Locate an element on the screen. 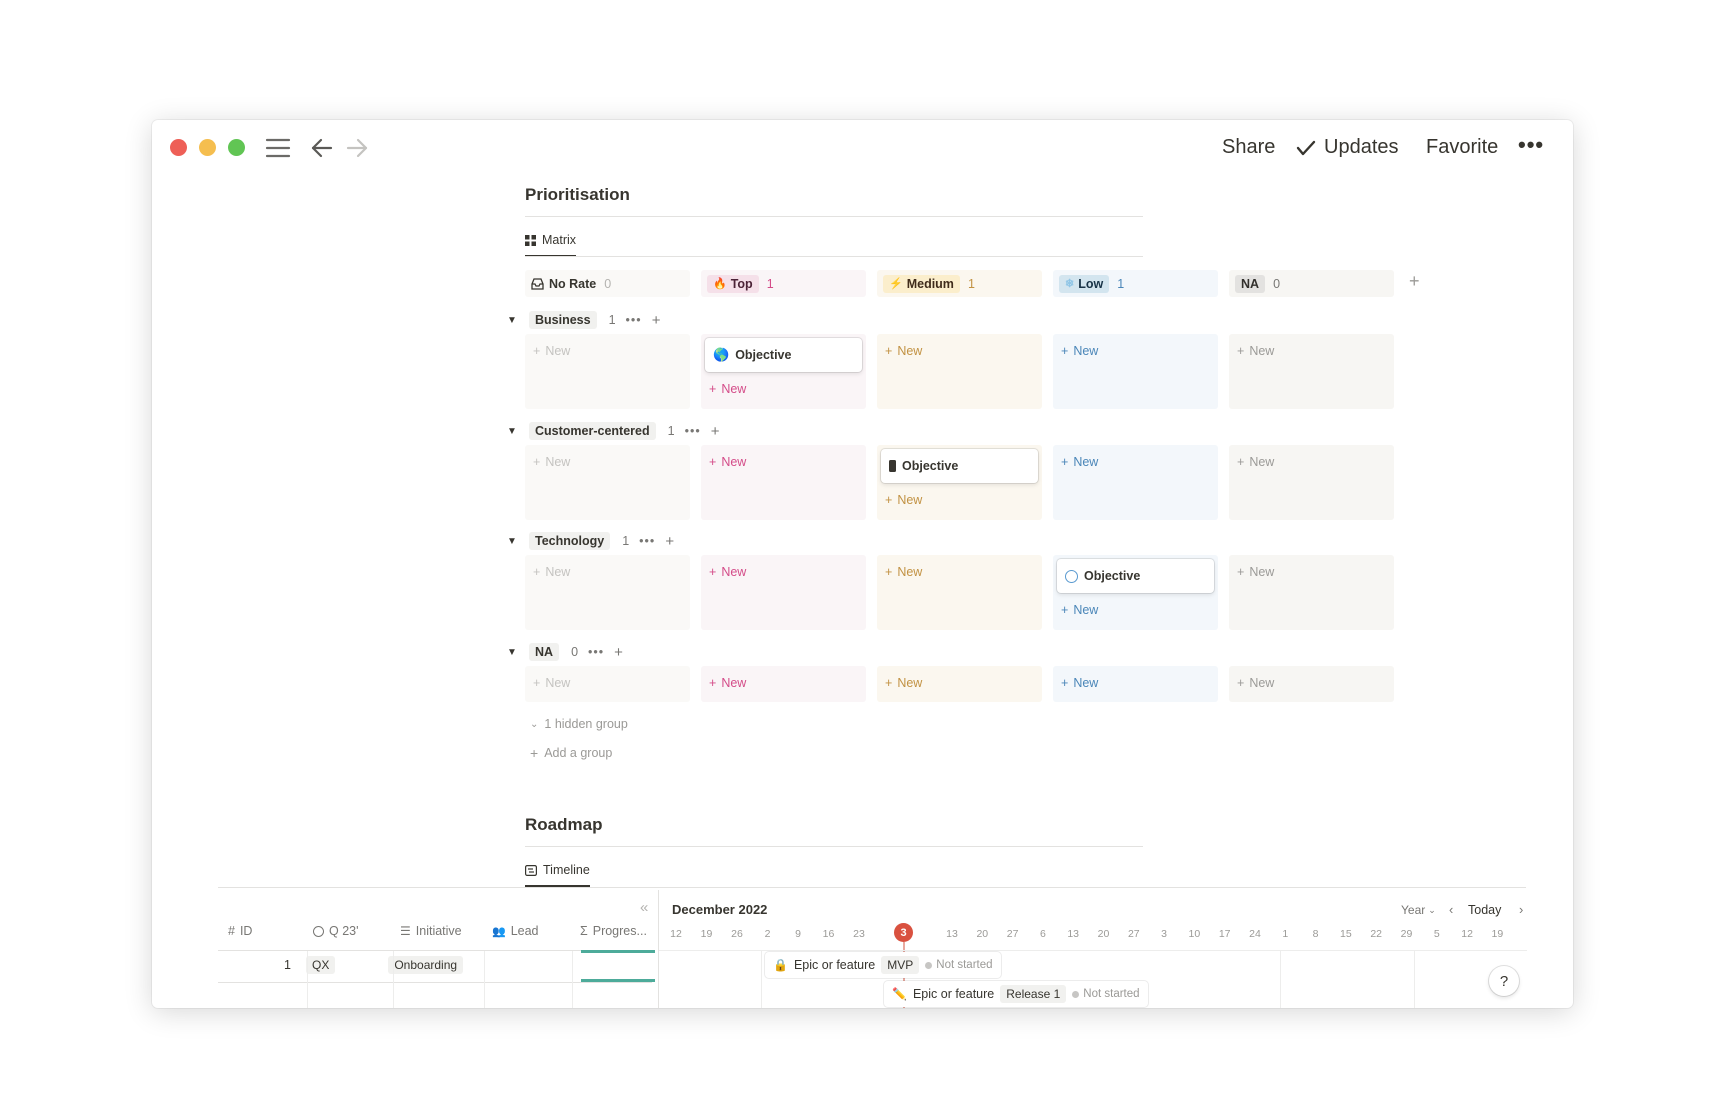 This screenshot has width=1711, height=1117. favorite-button: Favorite is located at coordinates (1462, 147).